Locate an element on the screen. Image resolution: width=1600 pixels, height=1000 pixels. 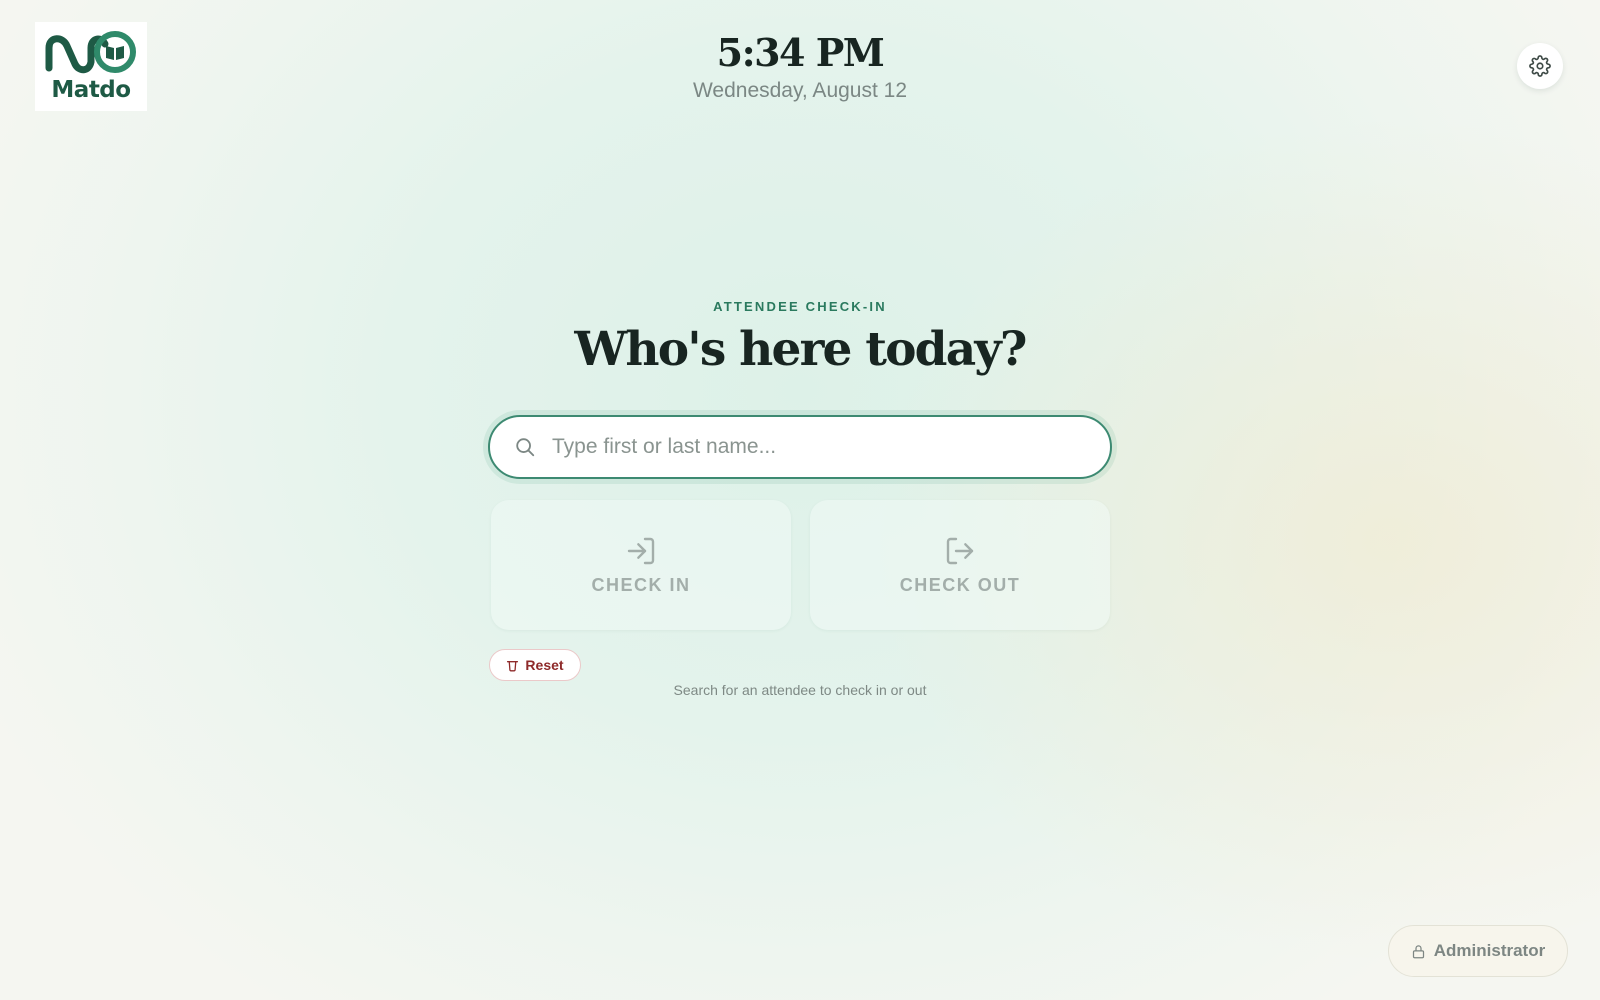
page-title: Who's here today? is located at coordinates (800, 349).